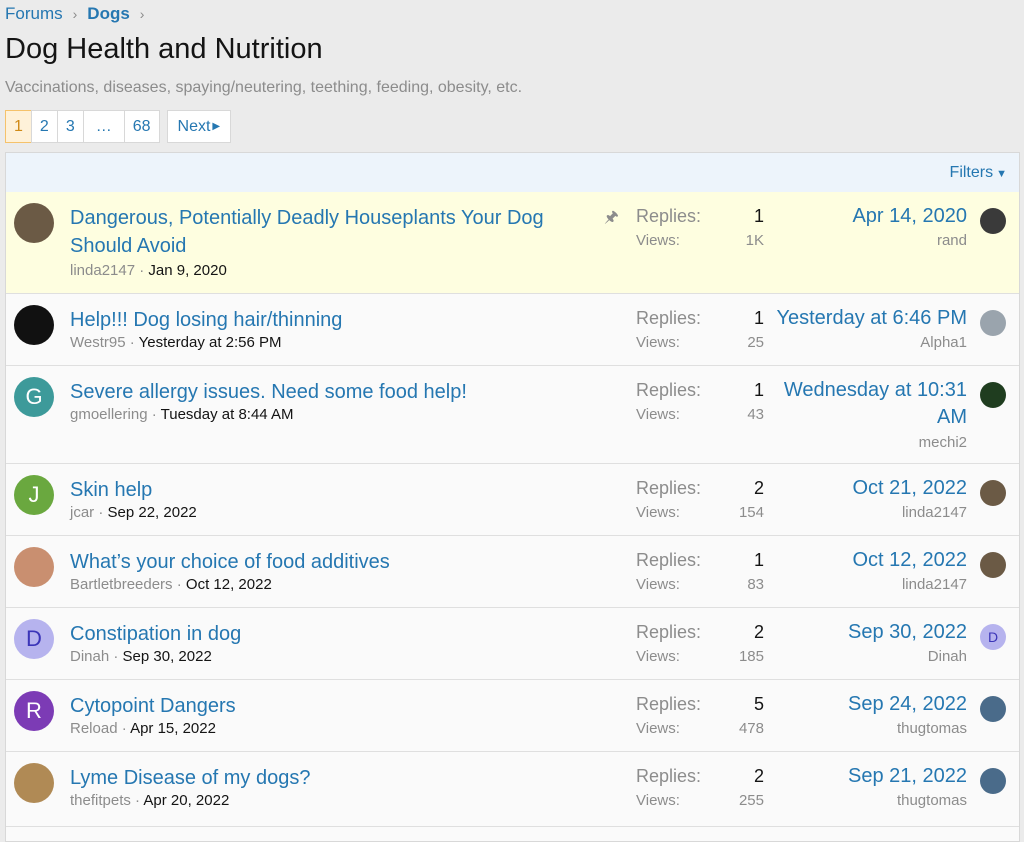 Image resolution: width=1024 pixels, height=842 pixels. What do you see at coordinates (867, 318) in the screenshot?
I see `last-post-date-link: Yesterday at 6:46 PM` at bounding box center [867, 318].